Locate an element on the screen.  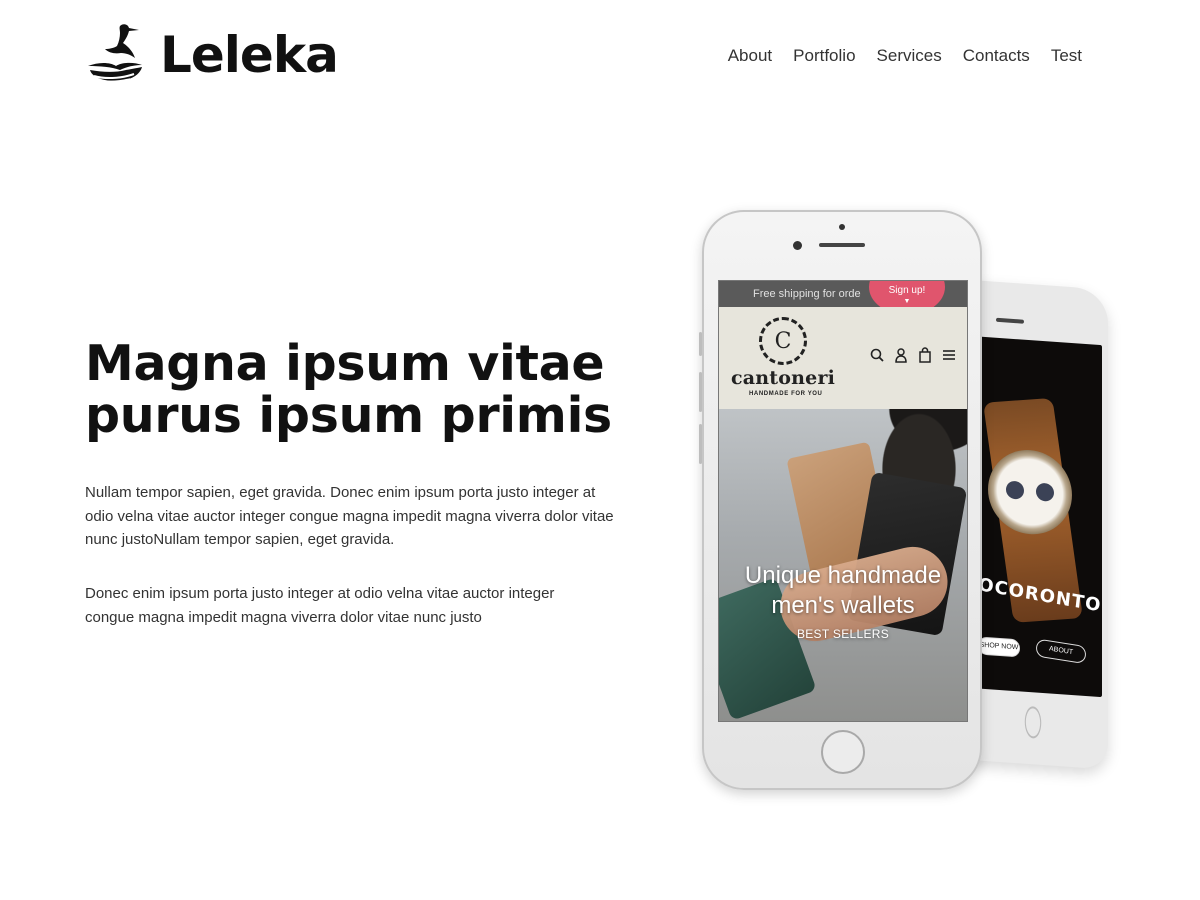
front-phone-speaker is located at coordinates (842, 245).